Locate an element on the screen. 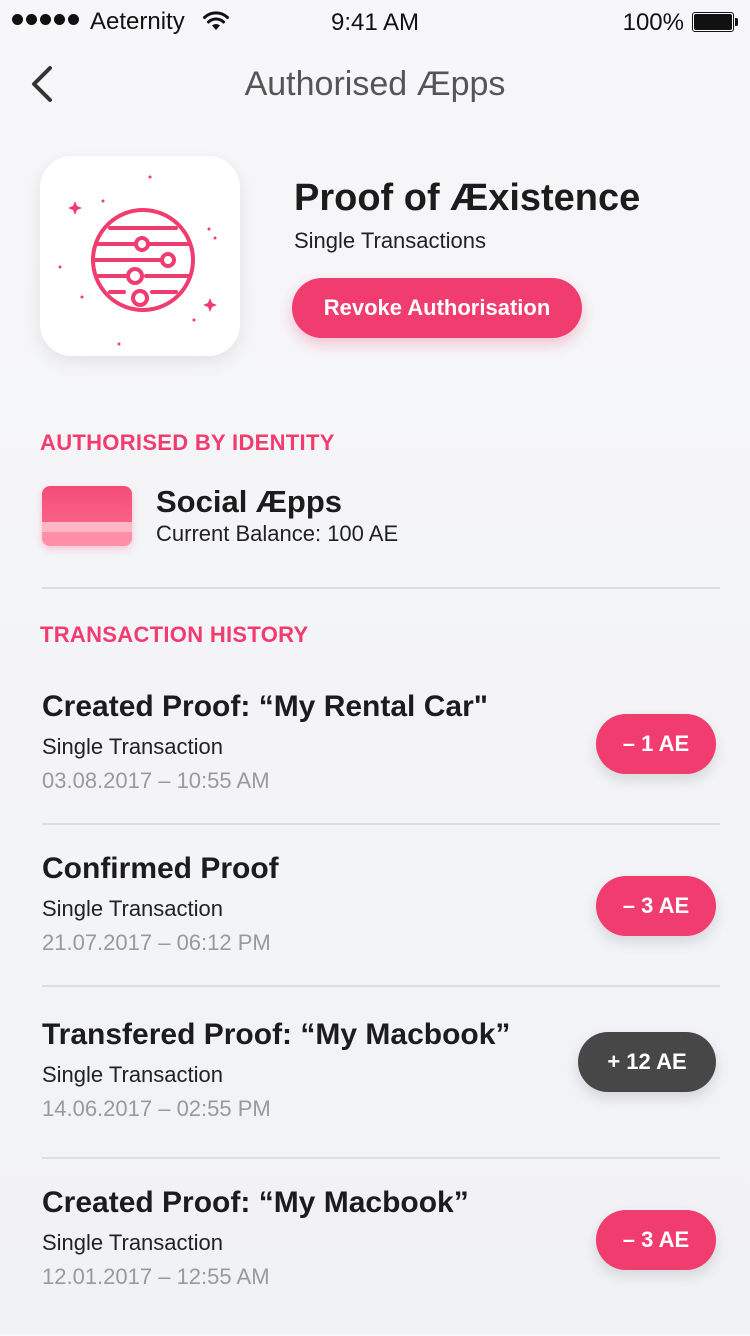 Image resolution: width=750 pixels, height=1336 pixels. planet-icon is located at coordinates (137, 260).